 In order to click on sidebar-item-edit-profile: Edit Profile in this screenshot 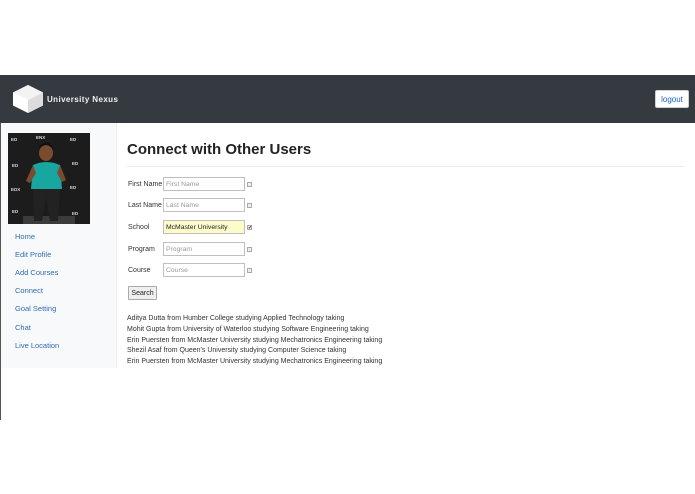, I will do `click(37, 254)`.